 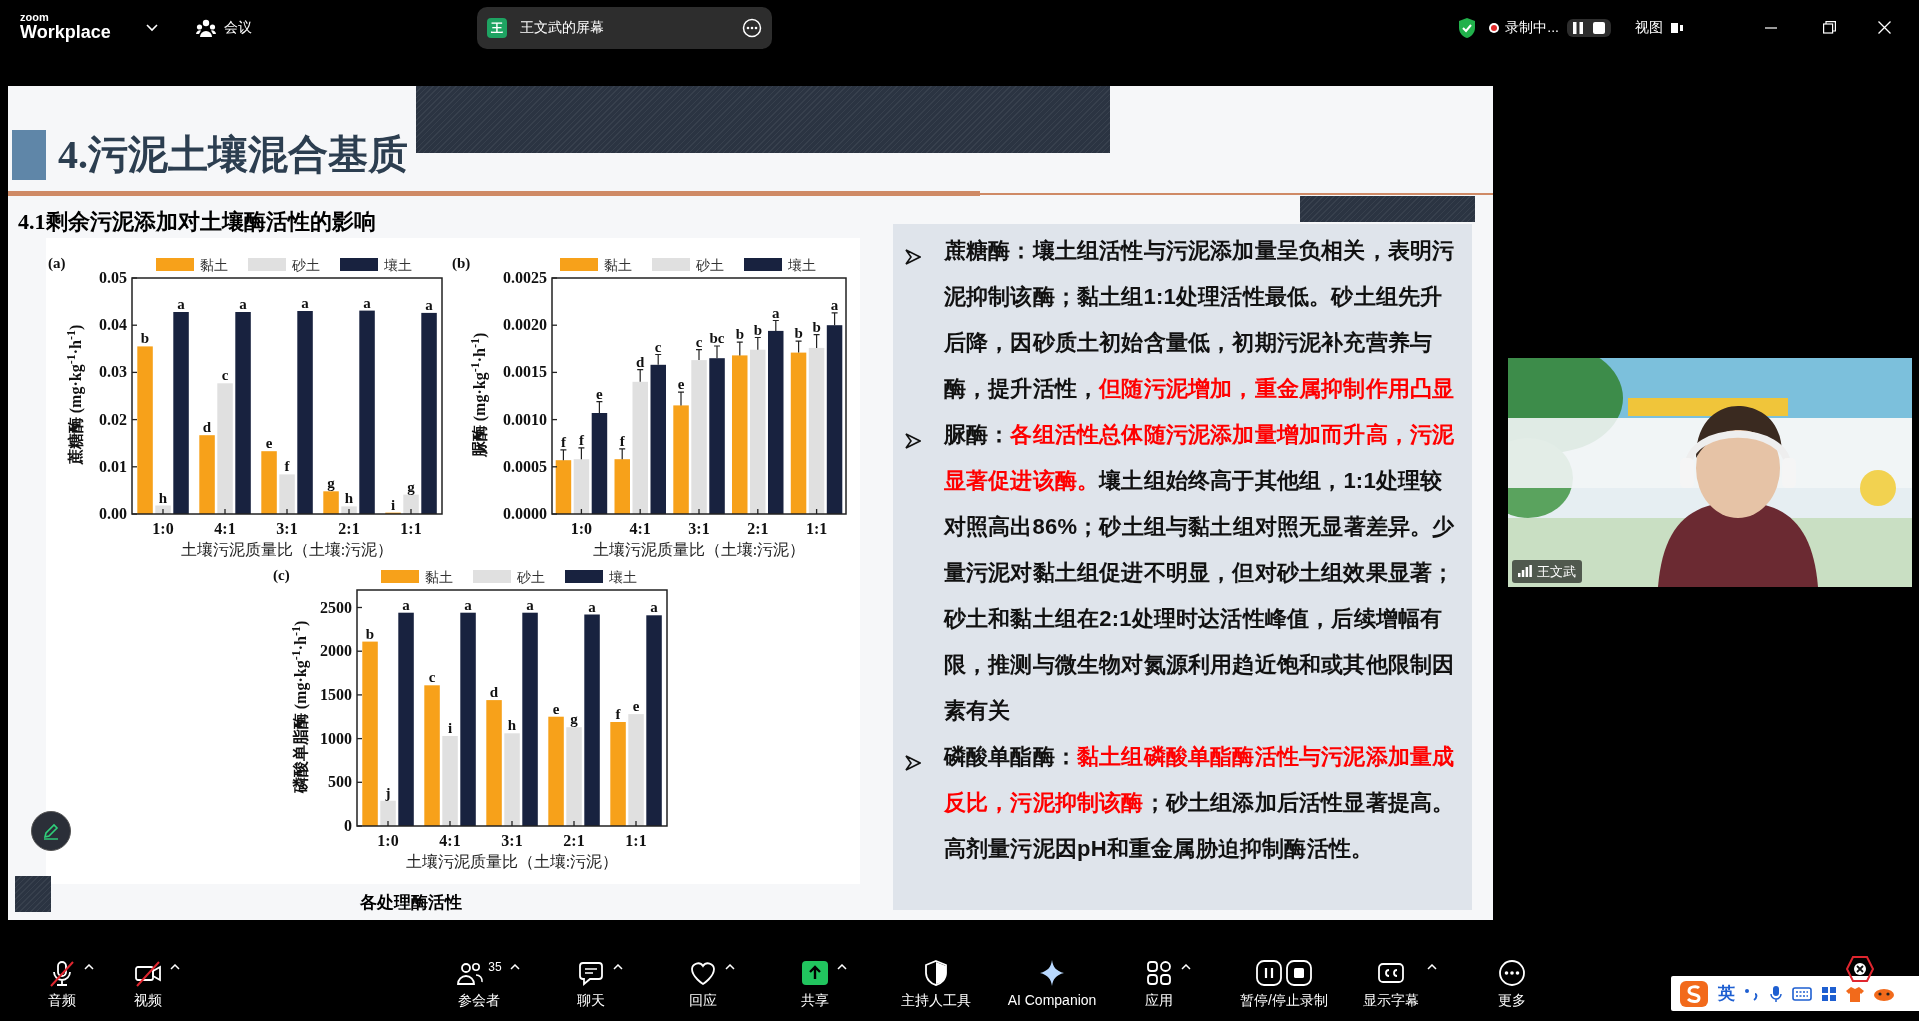 What do you see at coordinates (1199, 573) in the screenshot?
I see `bullet-text: 脲酶：各组活性总体随污泥添加量增加而升高，污泥显著促进该酶。壤土组始终高于其他组，1:1处理较对照高出86%；砂土组与黏土组对照无显著差异。少量污泥对黏土组促进不明显，但对砂土组效果显著；砂土和黏土组在2:1处理时达活性峰值，后续增幅有限，推测与微生物对氮源利用趋近饱和或其他限制因素有关` at bounding box center [1199, 573].